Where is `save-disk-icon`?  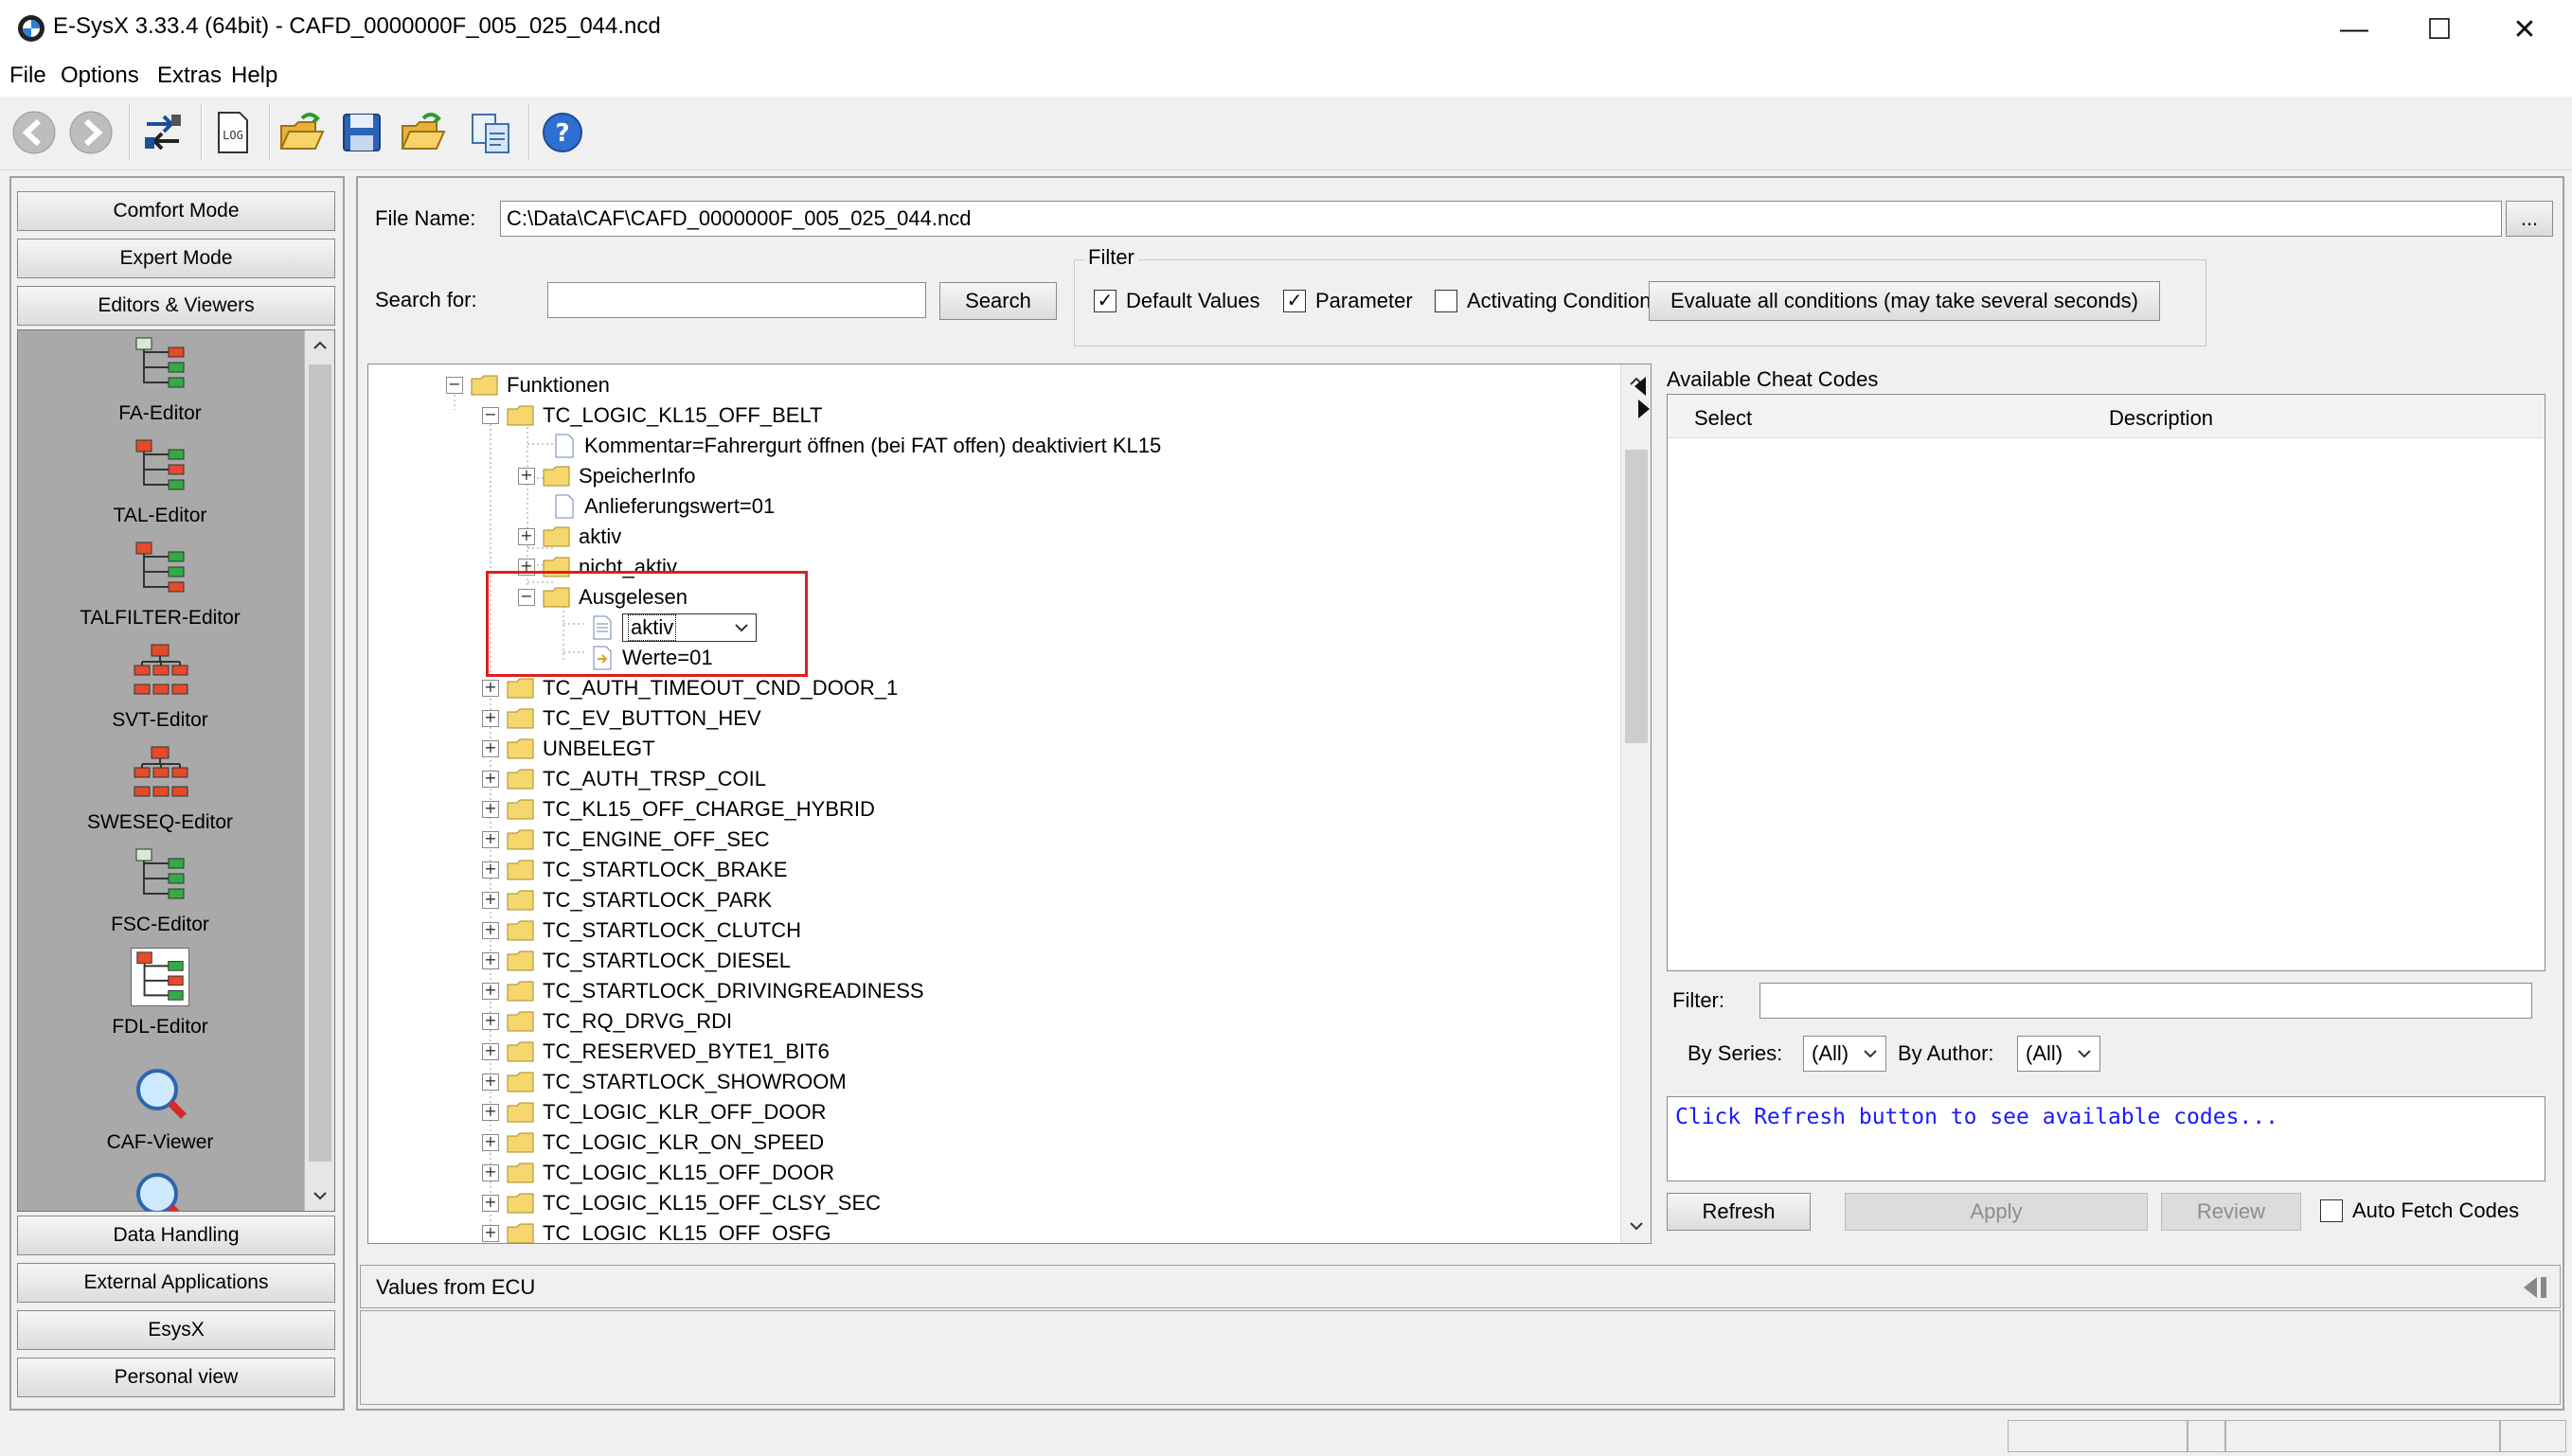 save-disk-icon is located at coordinates (361, 132).